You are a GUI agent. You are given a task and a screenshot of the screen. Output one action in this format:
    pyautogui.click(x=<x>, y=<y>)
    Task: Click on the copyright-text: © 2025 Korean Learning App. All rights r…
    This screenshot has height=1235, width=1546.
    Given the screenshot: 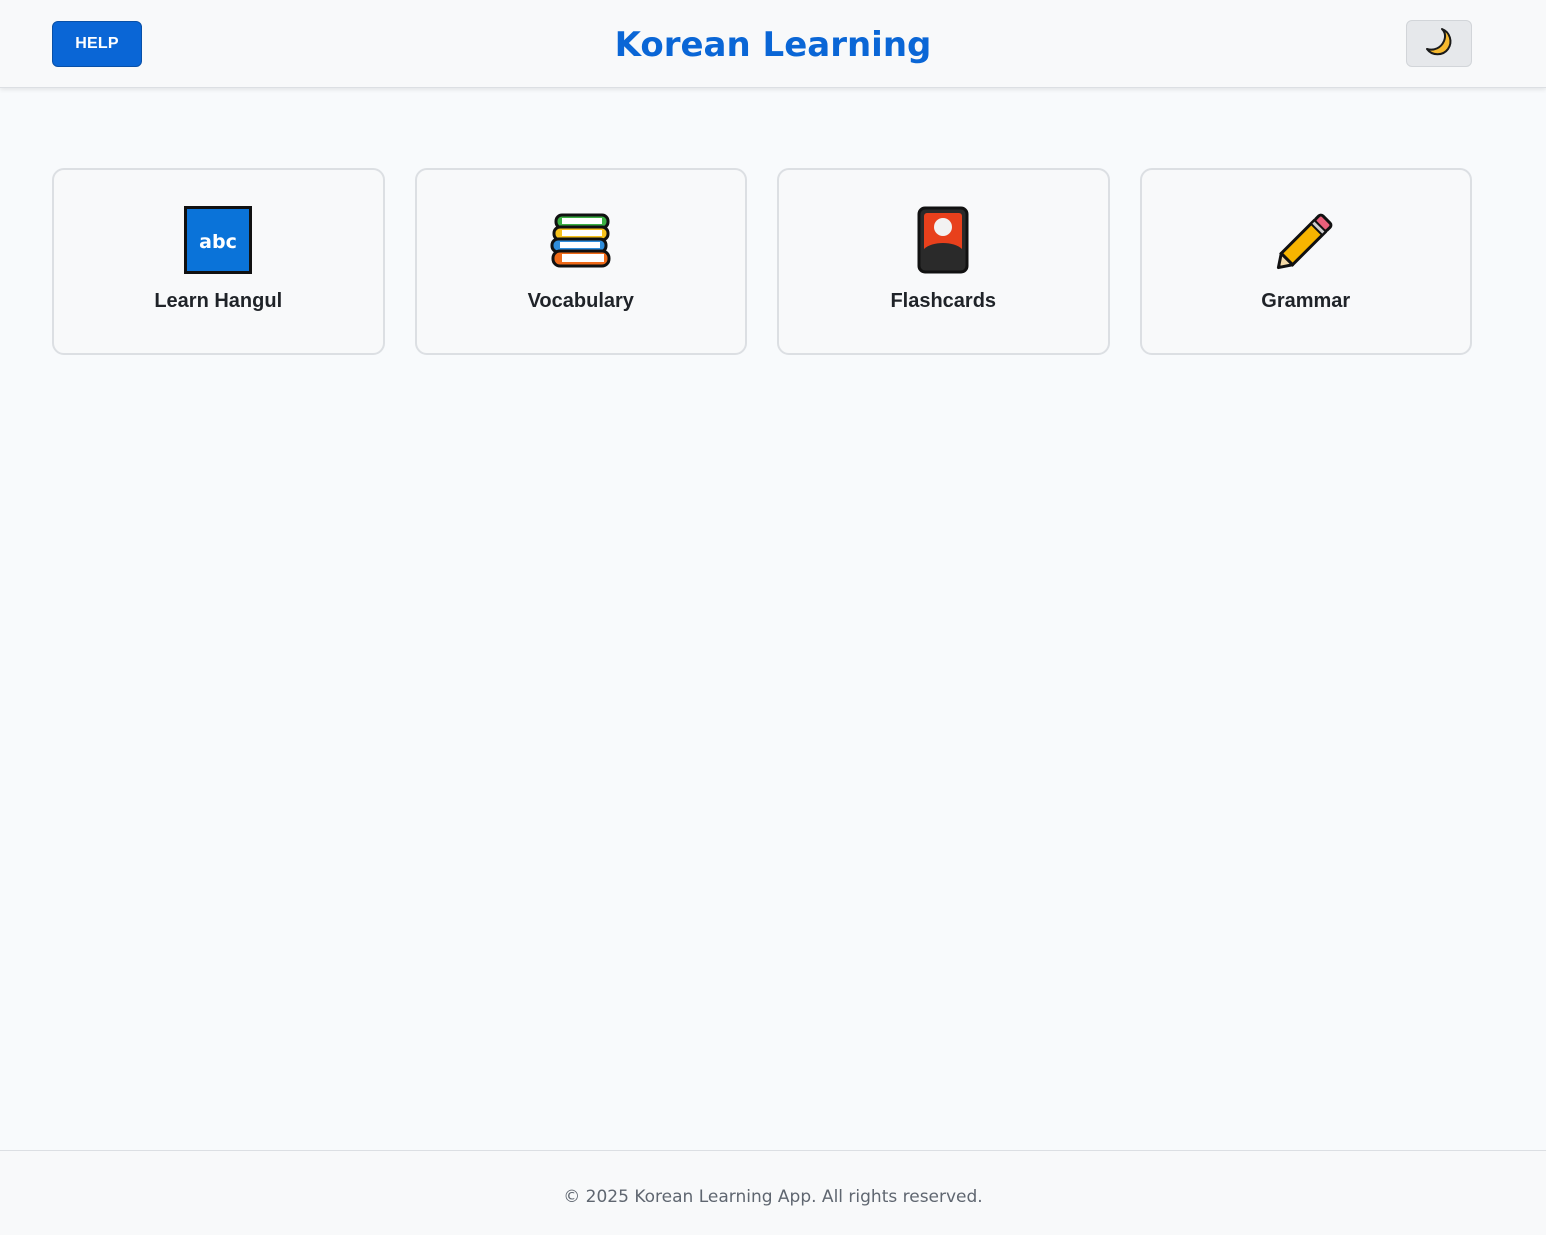 What is the action you would take?
    pyautogui.click(x=773, y=1196)
    